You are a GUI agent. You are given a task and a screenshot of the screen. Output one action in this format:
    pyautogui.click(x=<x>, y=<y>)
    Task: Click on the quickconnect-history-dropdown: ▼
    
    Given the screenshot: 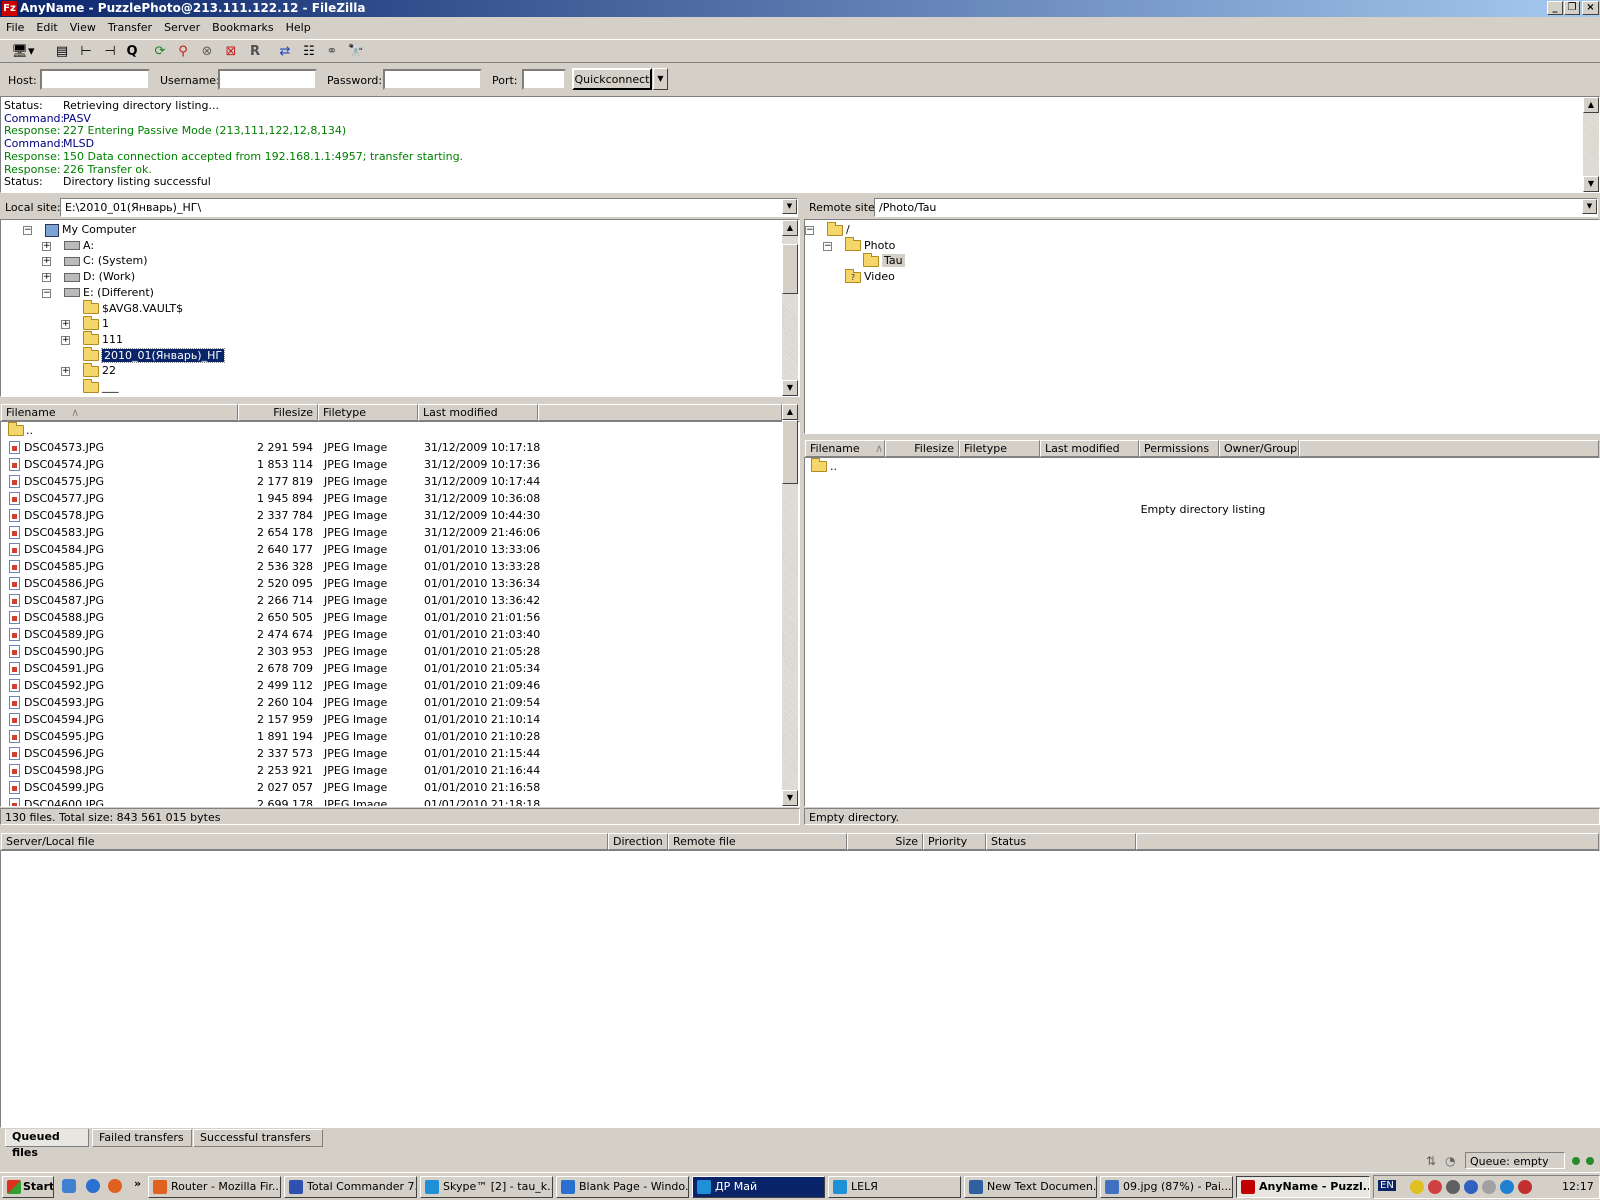 What is the action you would take?
    pyautogui.click(x=660, y=79)
    